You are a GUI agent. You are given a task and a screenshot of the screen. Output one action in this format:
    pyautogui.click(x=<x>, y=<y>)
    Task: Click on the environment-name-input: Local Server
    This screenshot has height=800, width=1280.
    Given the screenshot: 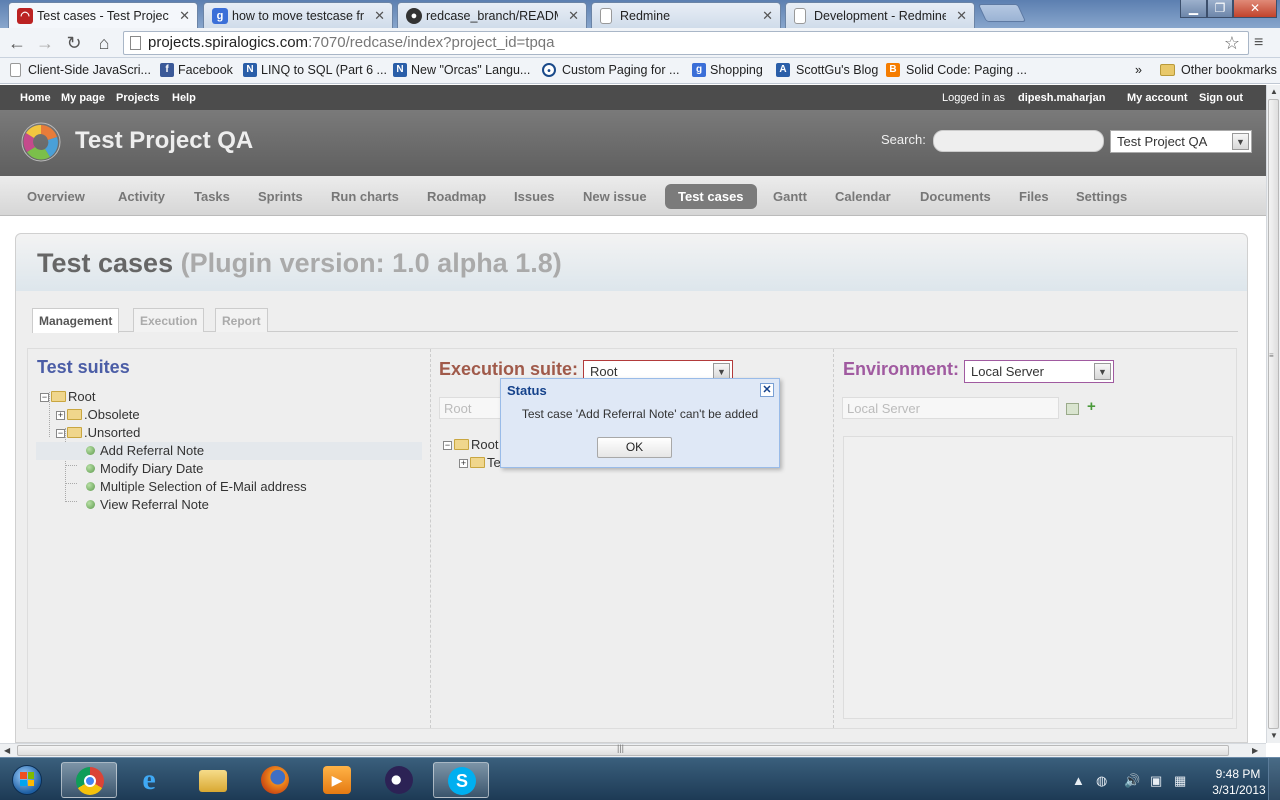 What is the action you would take?
    pyautogui.click(x=950, y=408)
    